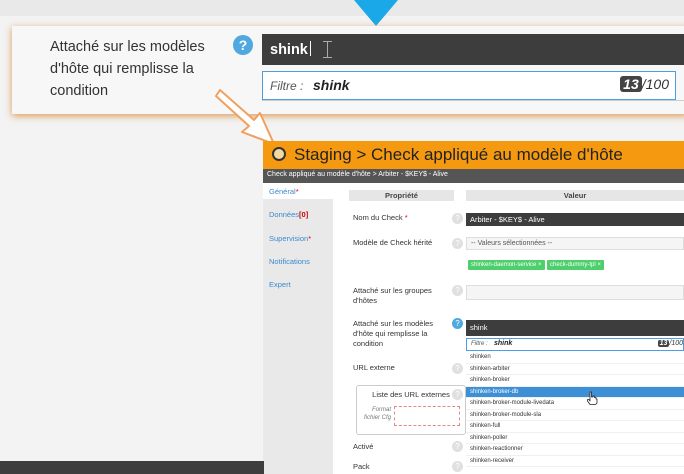 Image resolution: width=684 pixels, height=474 pixels. What do you see at coordinates (575, 292) in the screenshot?
I see `host-groups-input` at bounding box center [575, 292].